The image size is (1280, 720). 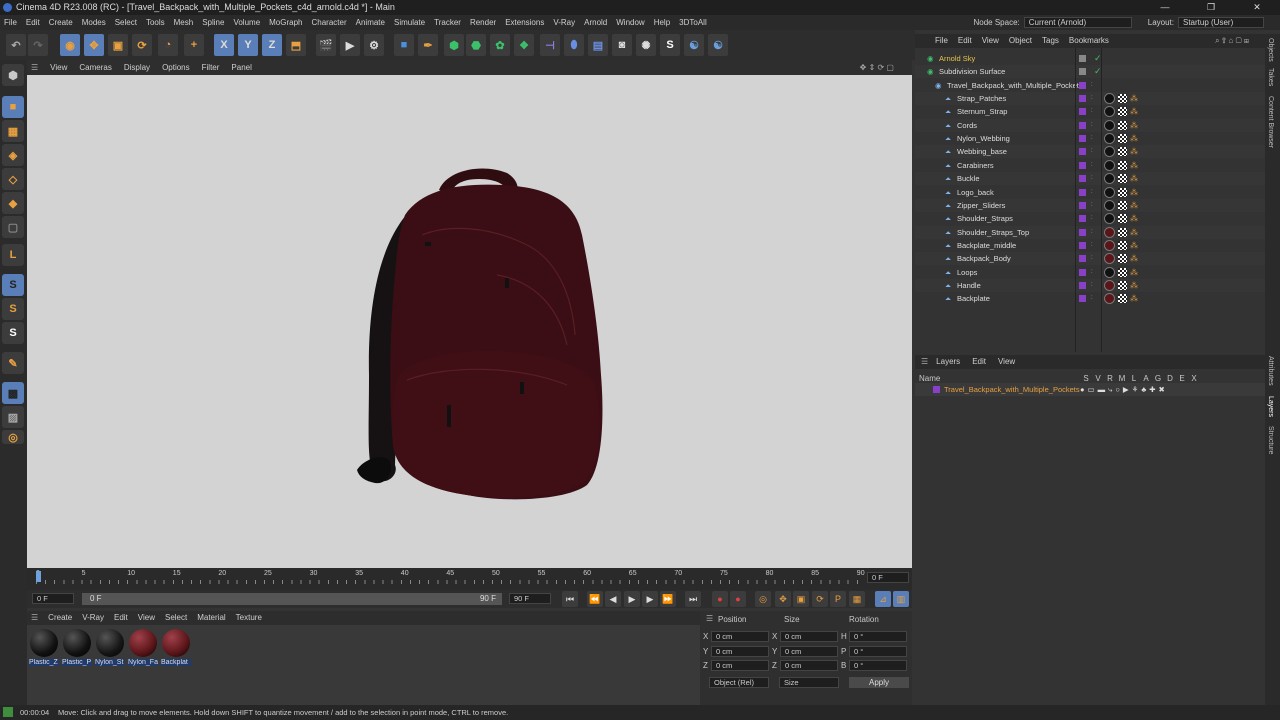 I want to click on side-tab-objects: Objects, so click(x=1270, y=50).